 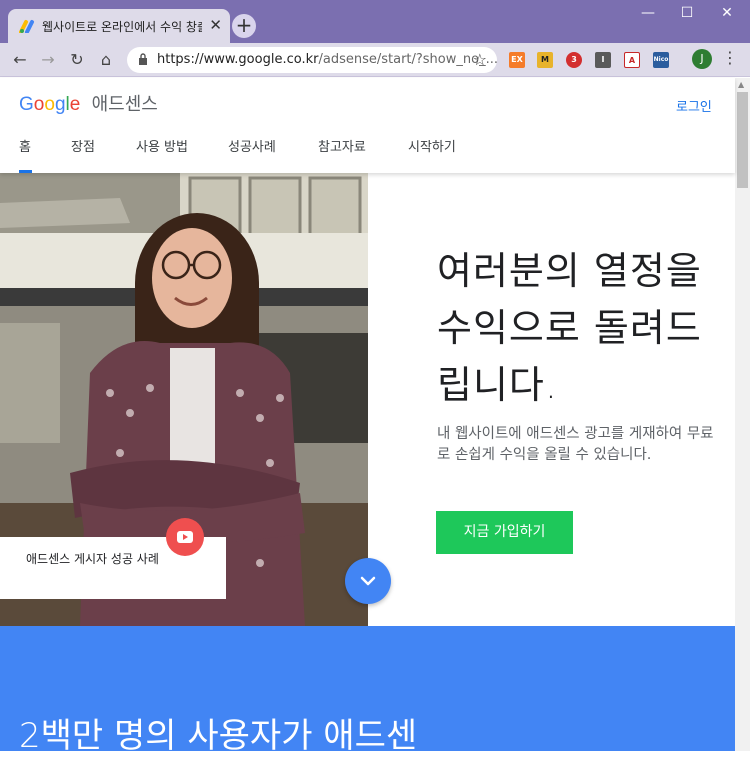 I want to click on nav-home: 홈, so click(x=25, y=154).